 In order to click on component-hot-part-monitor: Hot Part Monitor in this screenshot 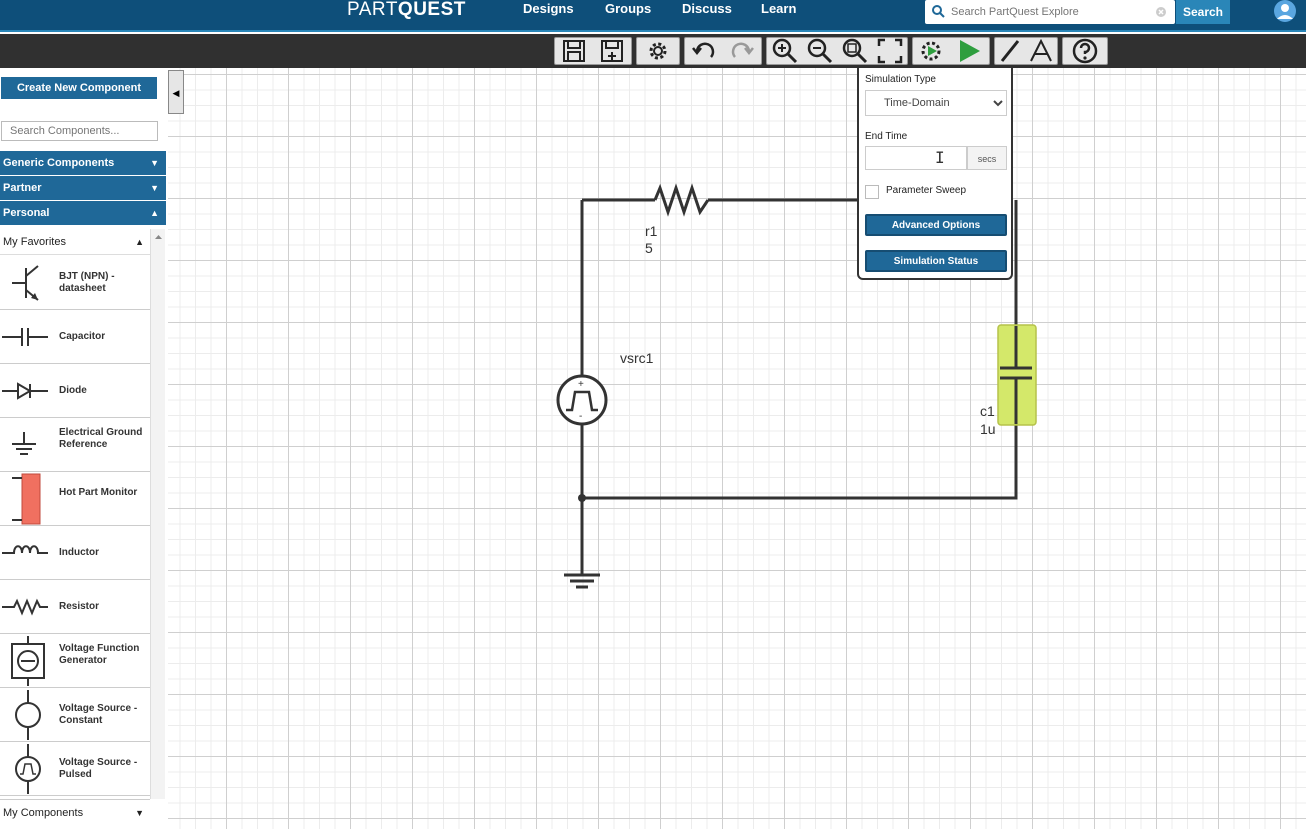, I will do `click(75, 499)`.